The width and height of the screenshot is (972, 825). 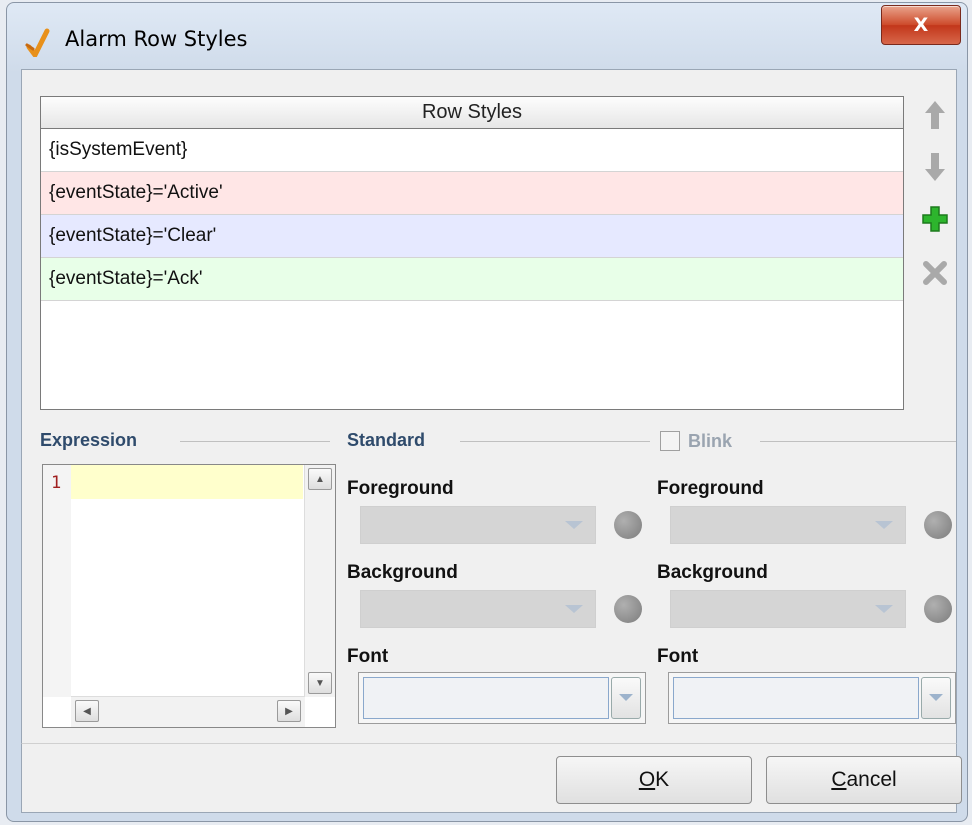 I want to click on standard-font-field, so click(x=486, y=698).